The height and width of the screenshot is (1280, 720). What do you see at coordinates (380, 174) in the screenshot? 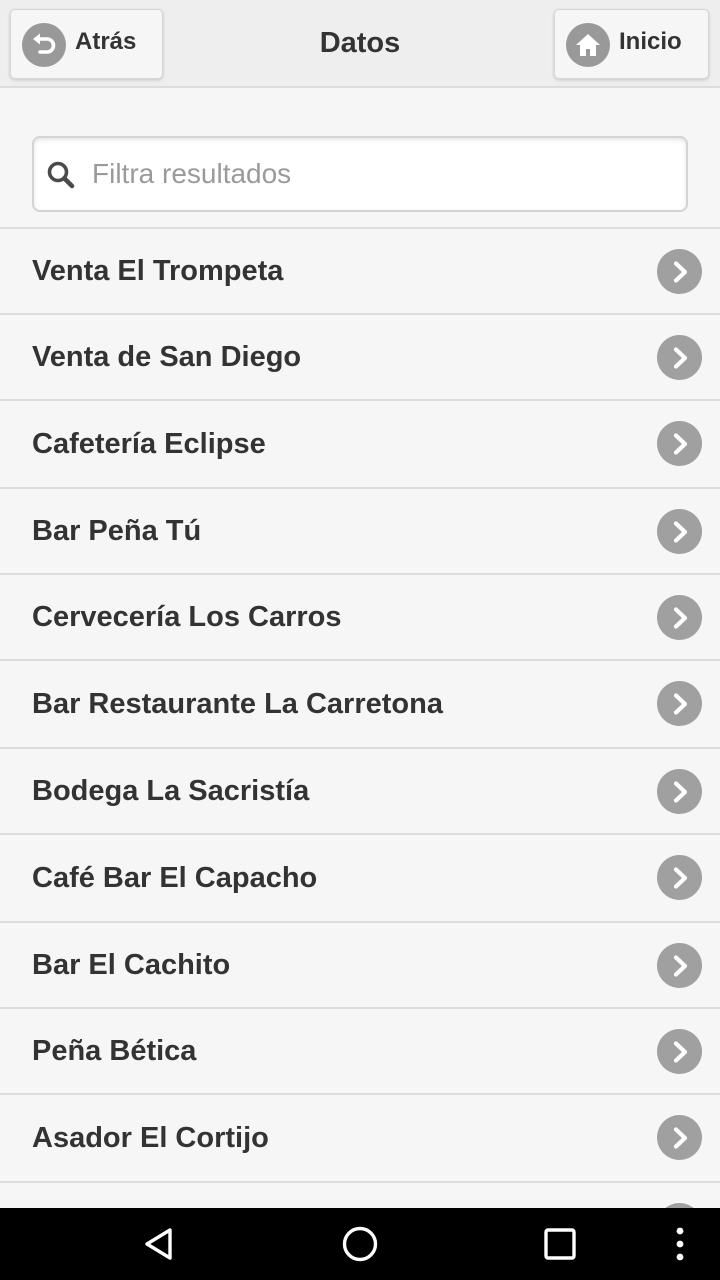
I see `search-input` at bounding box center [380, 174].